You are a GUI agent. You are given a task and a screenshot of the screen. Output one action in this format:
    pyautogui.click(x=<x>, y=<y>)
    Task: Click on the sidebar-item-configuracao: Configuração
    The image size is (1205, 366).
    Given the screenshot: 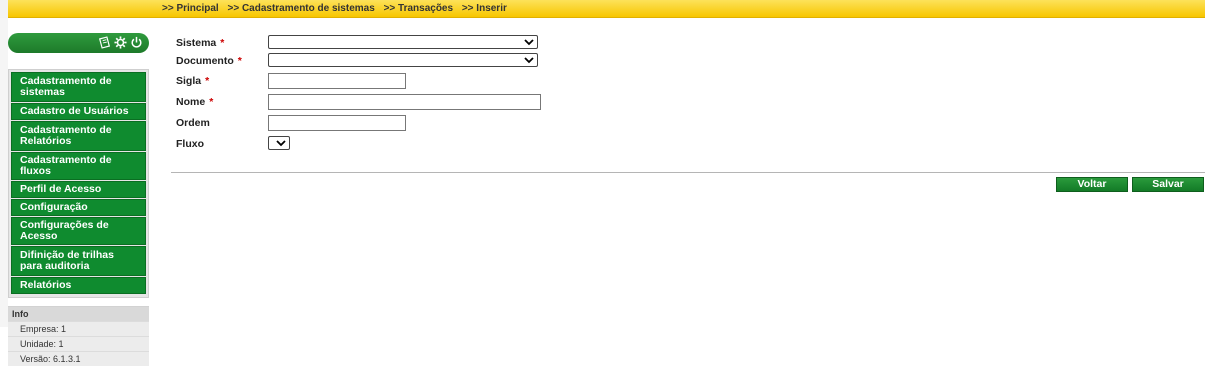 What is the action you would take?
    pyautogui.click(x=78, y=207)
    